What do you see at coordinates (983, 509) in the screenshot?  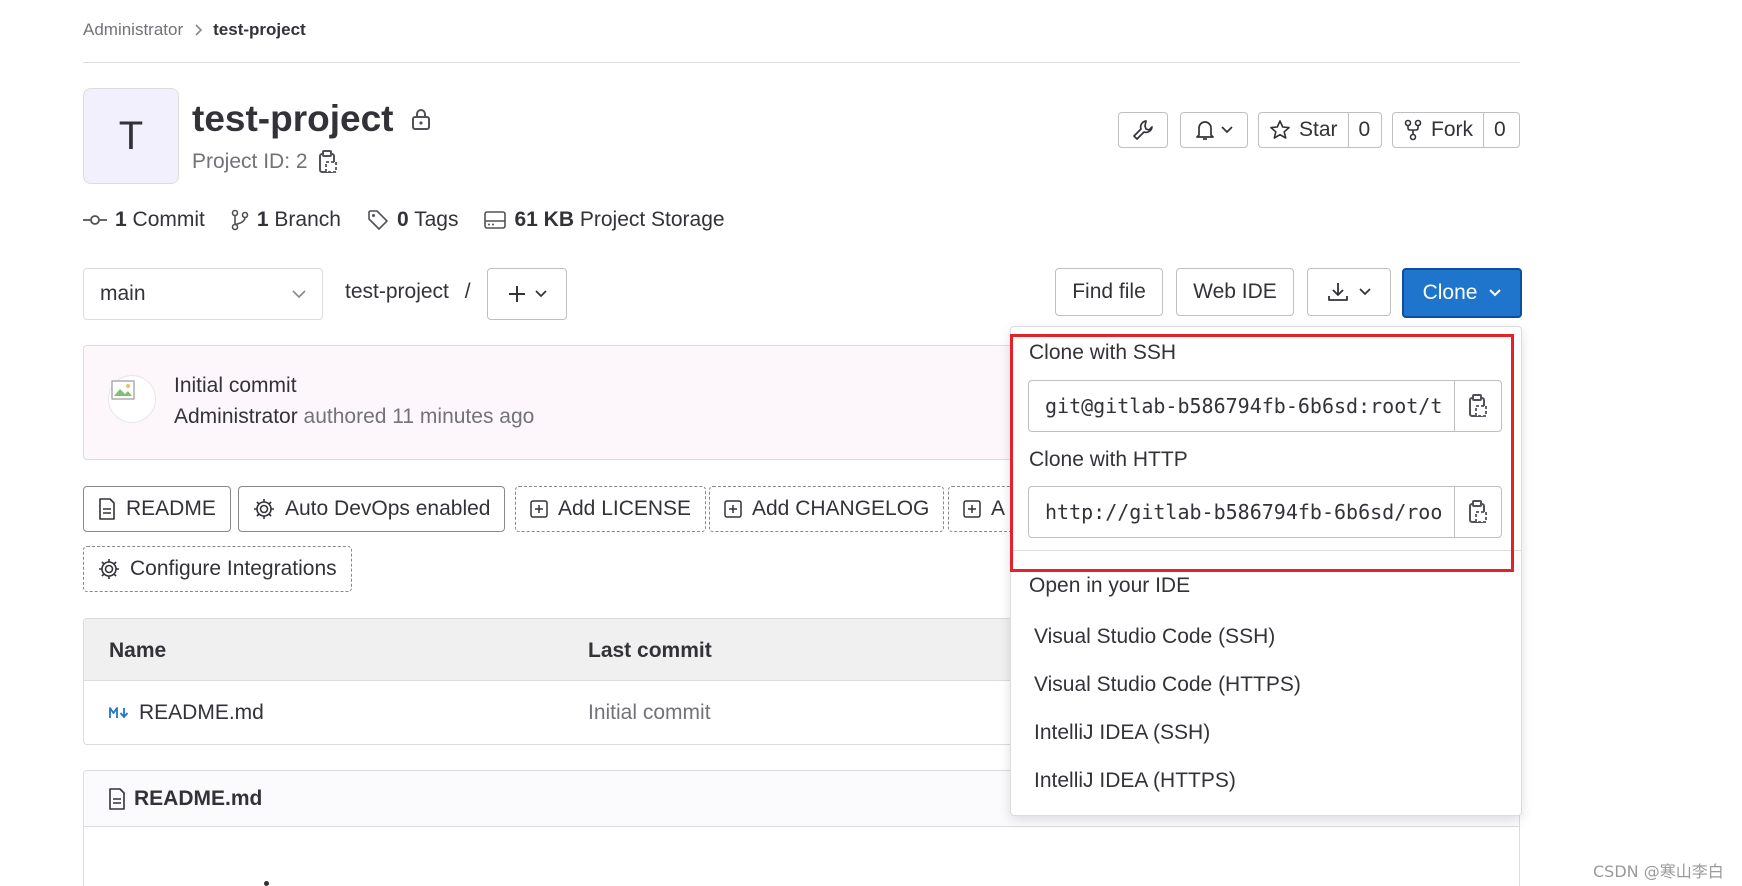 I see `add-contributing-button: A` at bounding box center [983, 509].